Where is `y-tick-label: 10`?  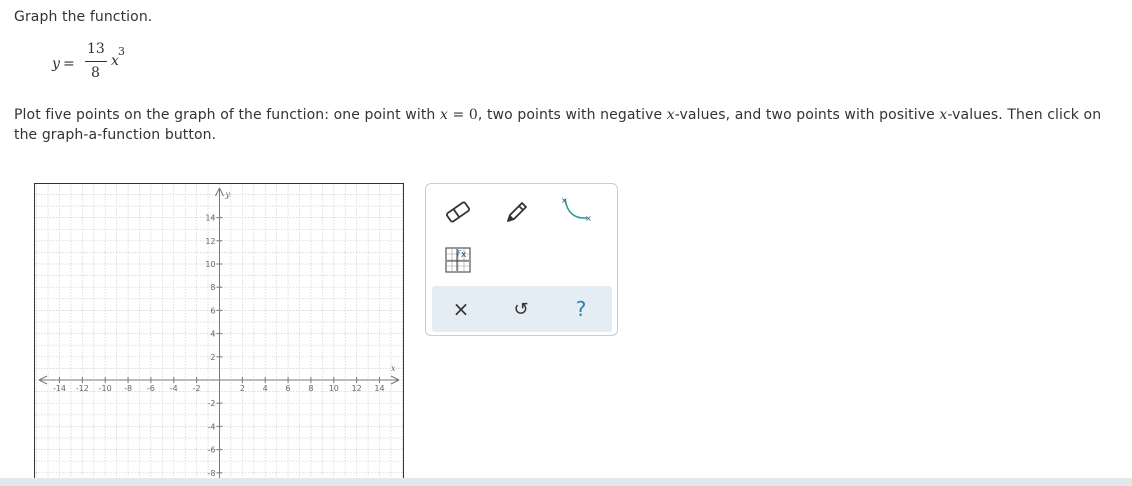 y-tick-label: 10 is located at coordinates (210, 264).